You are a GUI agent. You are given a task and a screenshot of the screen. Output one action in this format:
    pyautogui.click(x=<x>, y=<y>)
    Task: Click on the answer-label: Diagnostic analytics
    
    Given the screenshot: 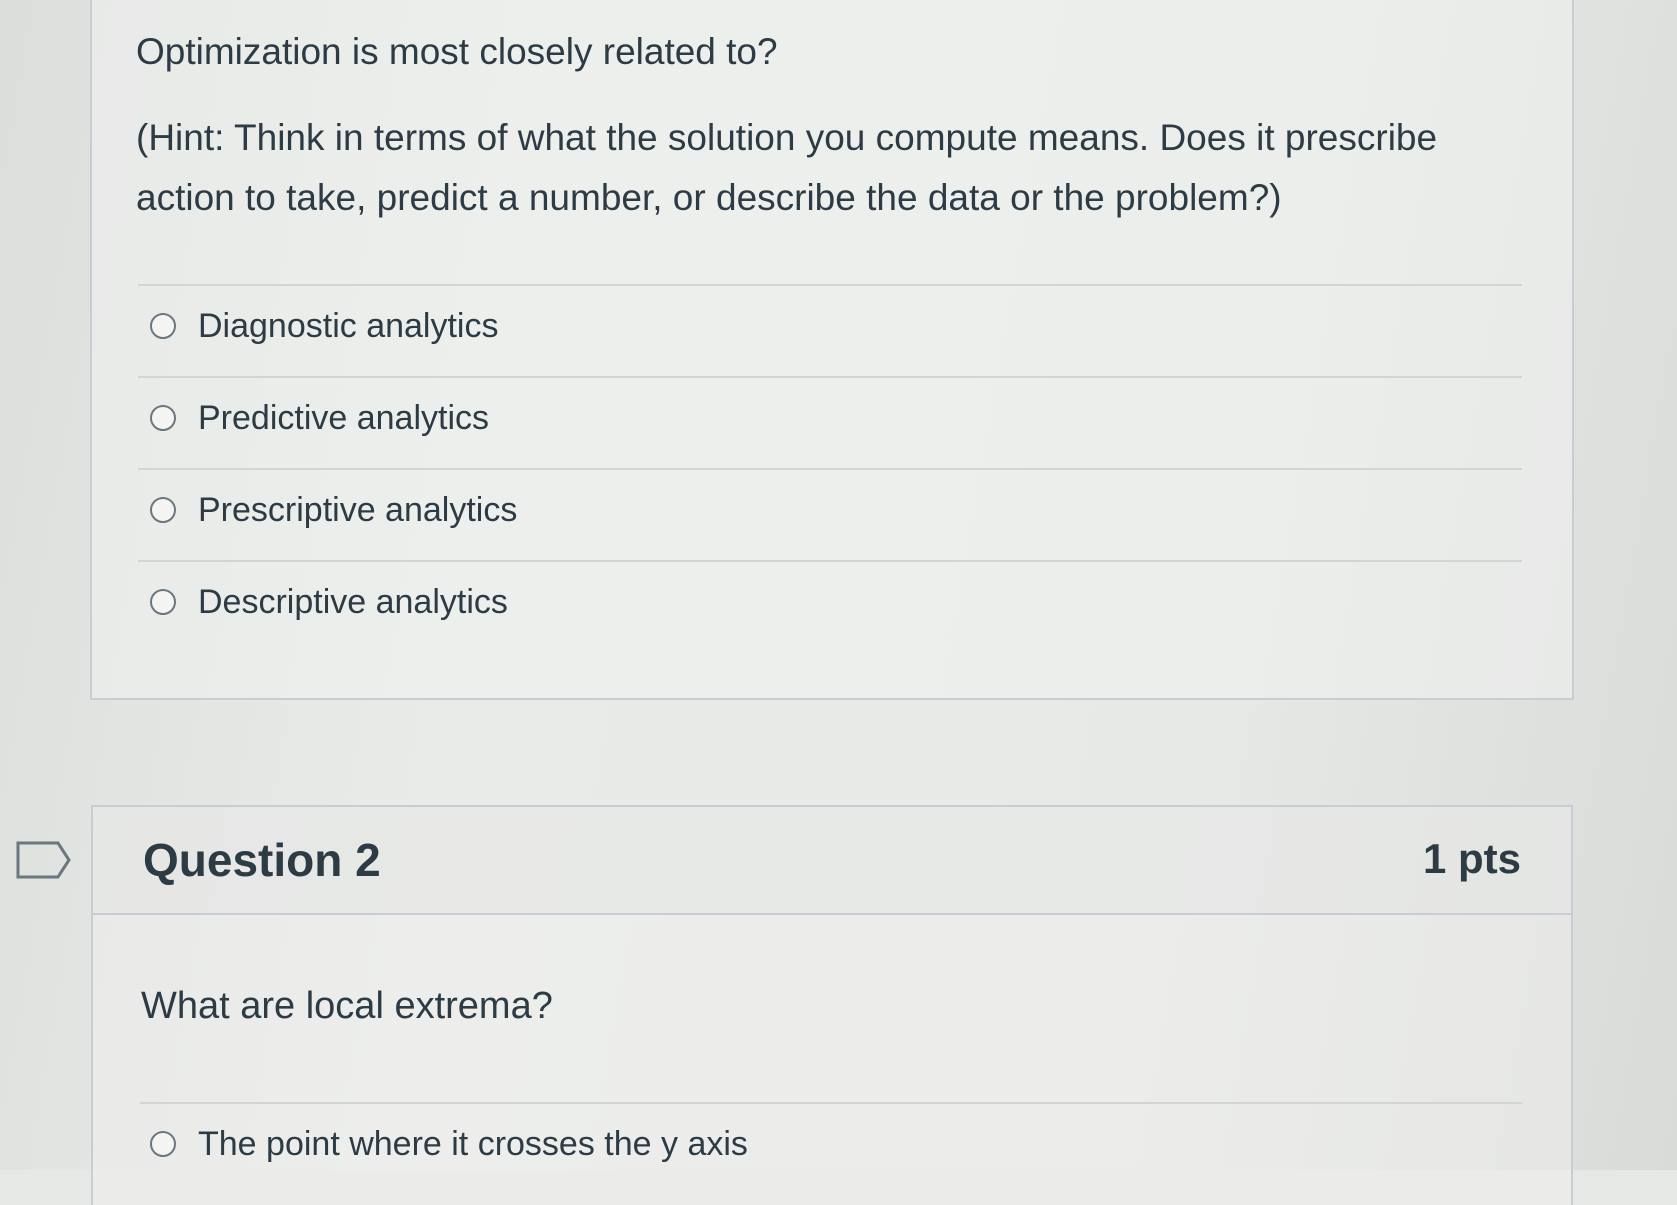 What is the action you would take?
    pyautogui.click(x=348, y=325)
    